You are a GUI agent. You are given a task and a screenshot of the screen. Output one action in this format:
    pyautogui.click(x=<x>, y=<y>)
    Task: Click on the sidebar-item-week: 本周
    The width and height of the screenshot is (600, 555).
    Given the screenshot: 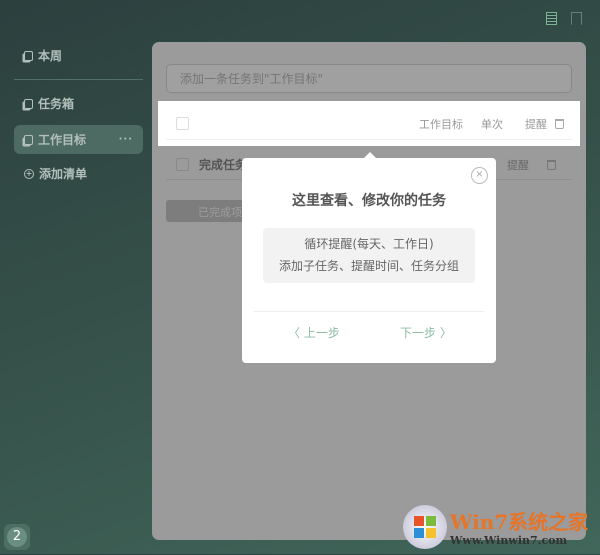 What is the action you would take?
    pyautogui.click(x=78, y=55)
    